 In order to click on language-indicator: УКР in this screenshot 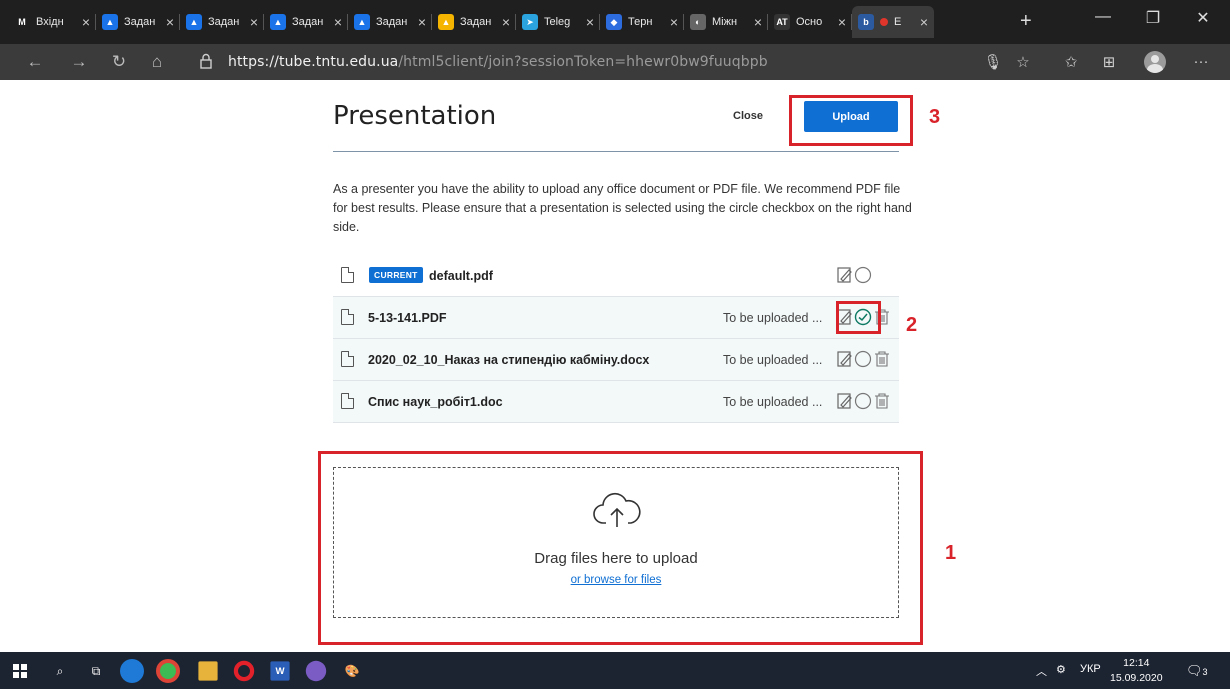, I will do `click(1090, 669)`.